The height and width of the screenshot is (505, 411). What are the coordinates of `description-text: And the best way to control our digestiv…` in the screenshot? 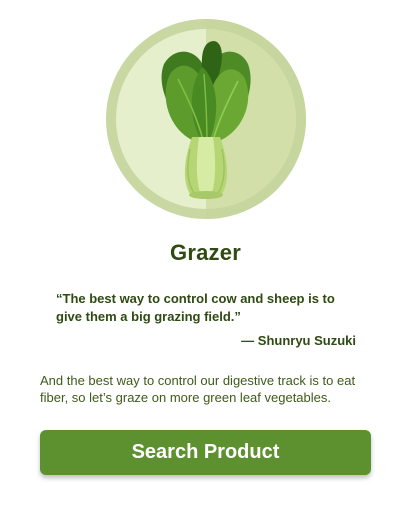 It's located at (198, 389).